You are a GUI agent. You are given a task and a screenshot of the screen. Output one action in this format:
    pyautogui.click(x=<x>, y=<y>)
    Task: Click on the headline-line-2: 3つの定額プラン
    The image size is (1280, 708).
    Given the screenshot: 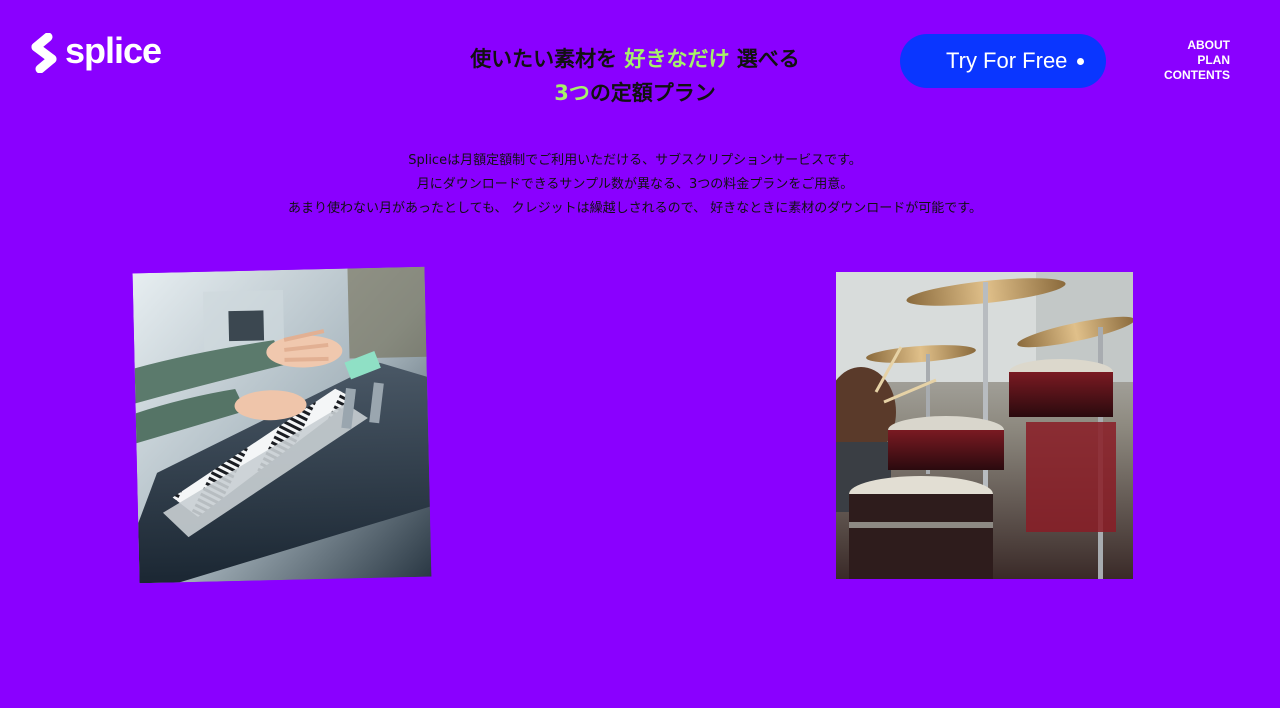 What is the action you would take?
    pyautogui.click(x=635, y=93)
    